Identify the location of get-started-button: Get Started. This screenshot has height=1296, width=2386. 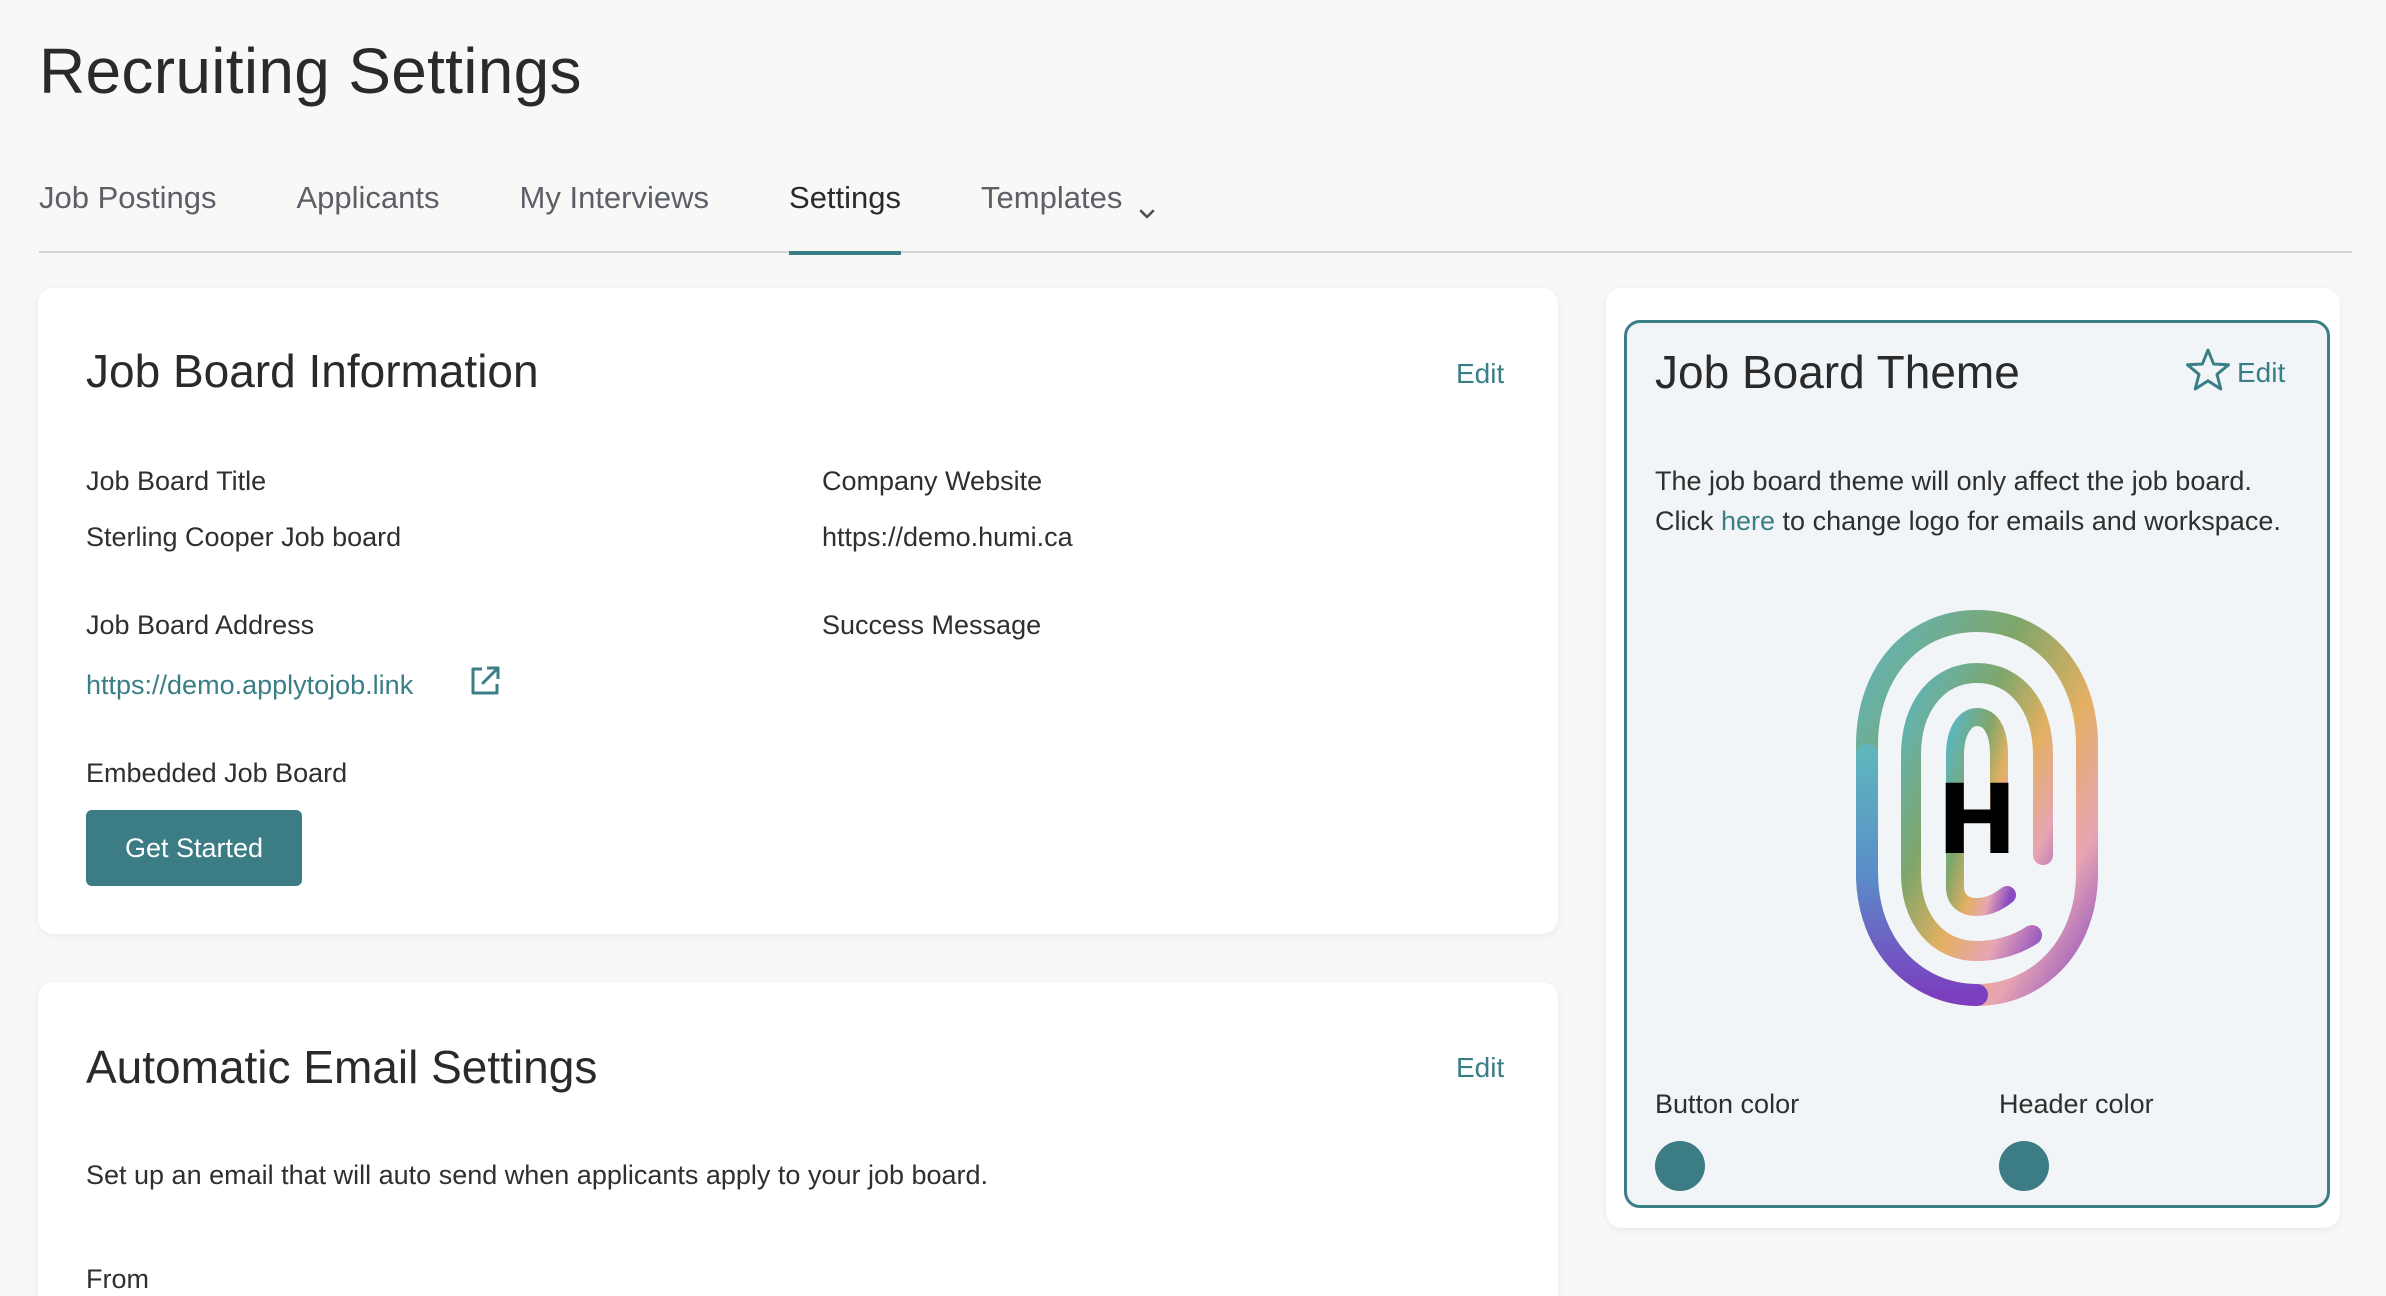
(194, 848).